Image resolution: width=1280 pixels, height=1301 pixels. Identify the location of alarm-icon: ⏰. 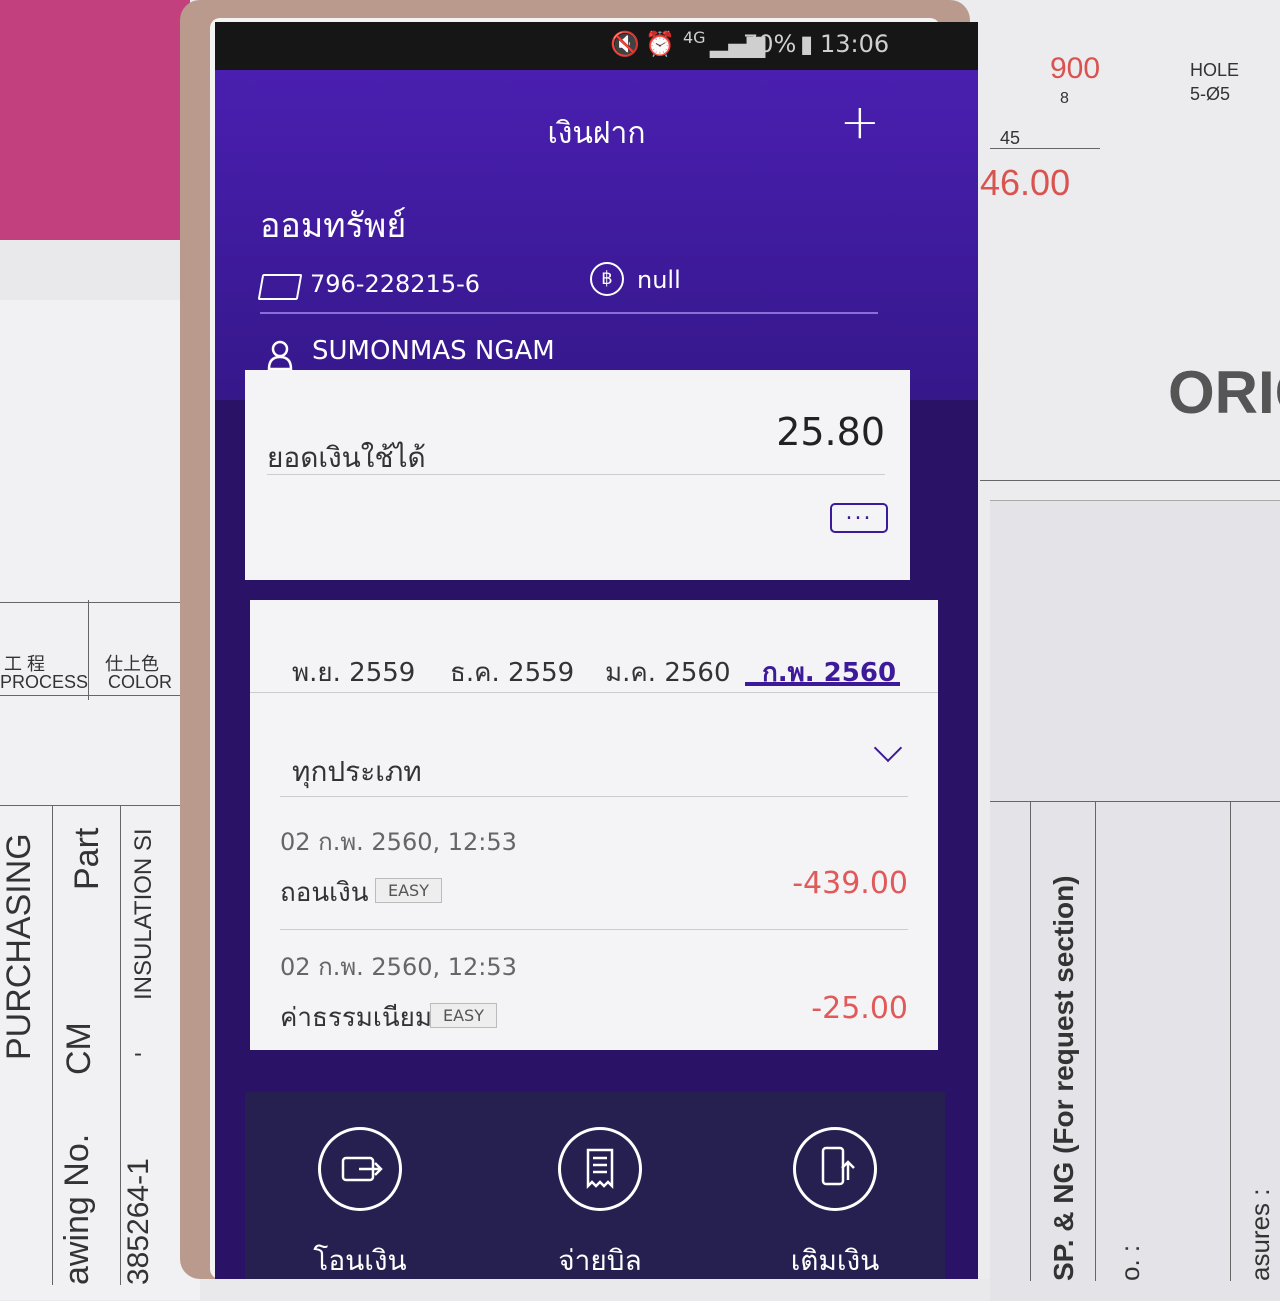
(660, 44).